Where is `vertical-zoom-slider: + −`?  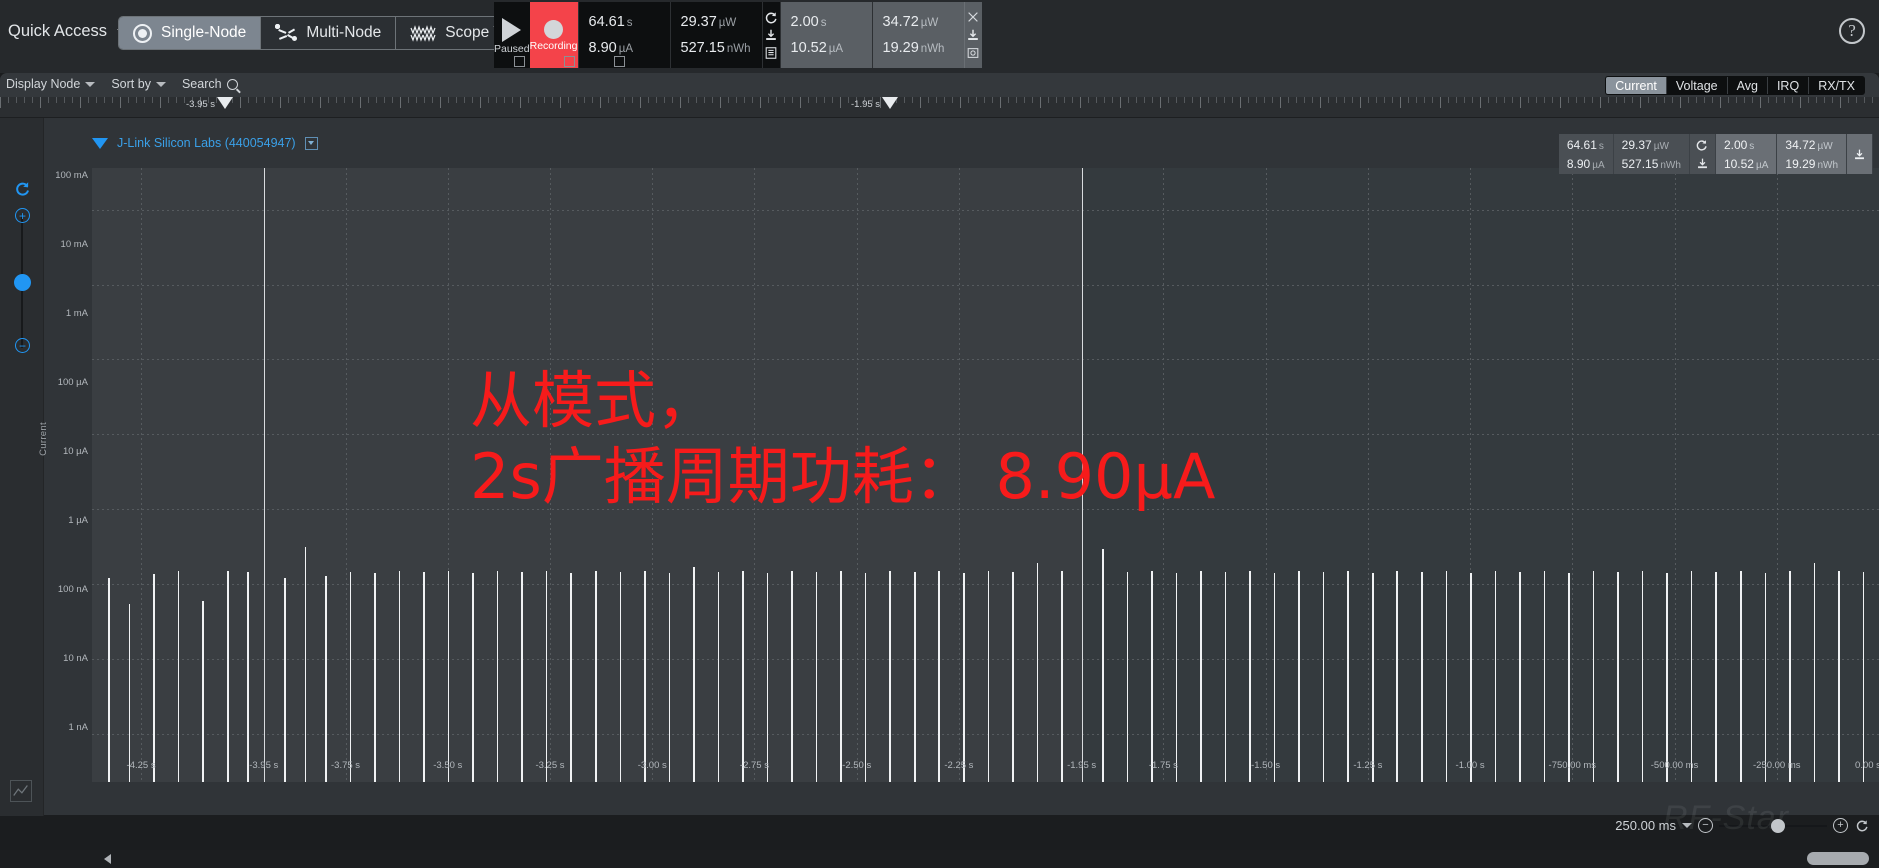 vertical-zoom-slider: + − is located at coordinates (22, 276).